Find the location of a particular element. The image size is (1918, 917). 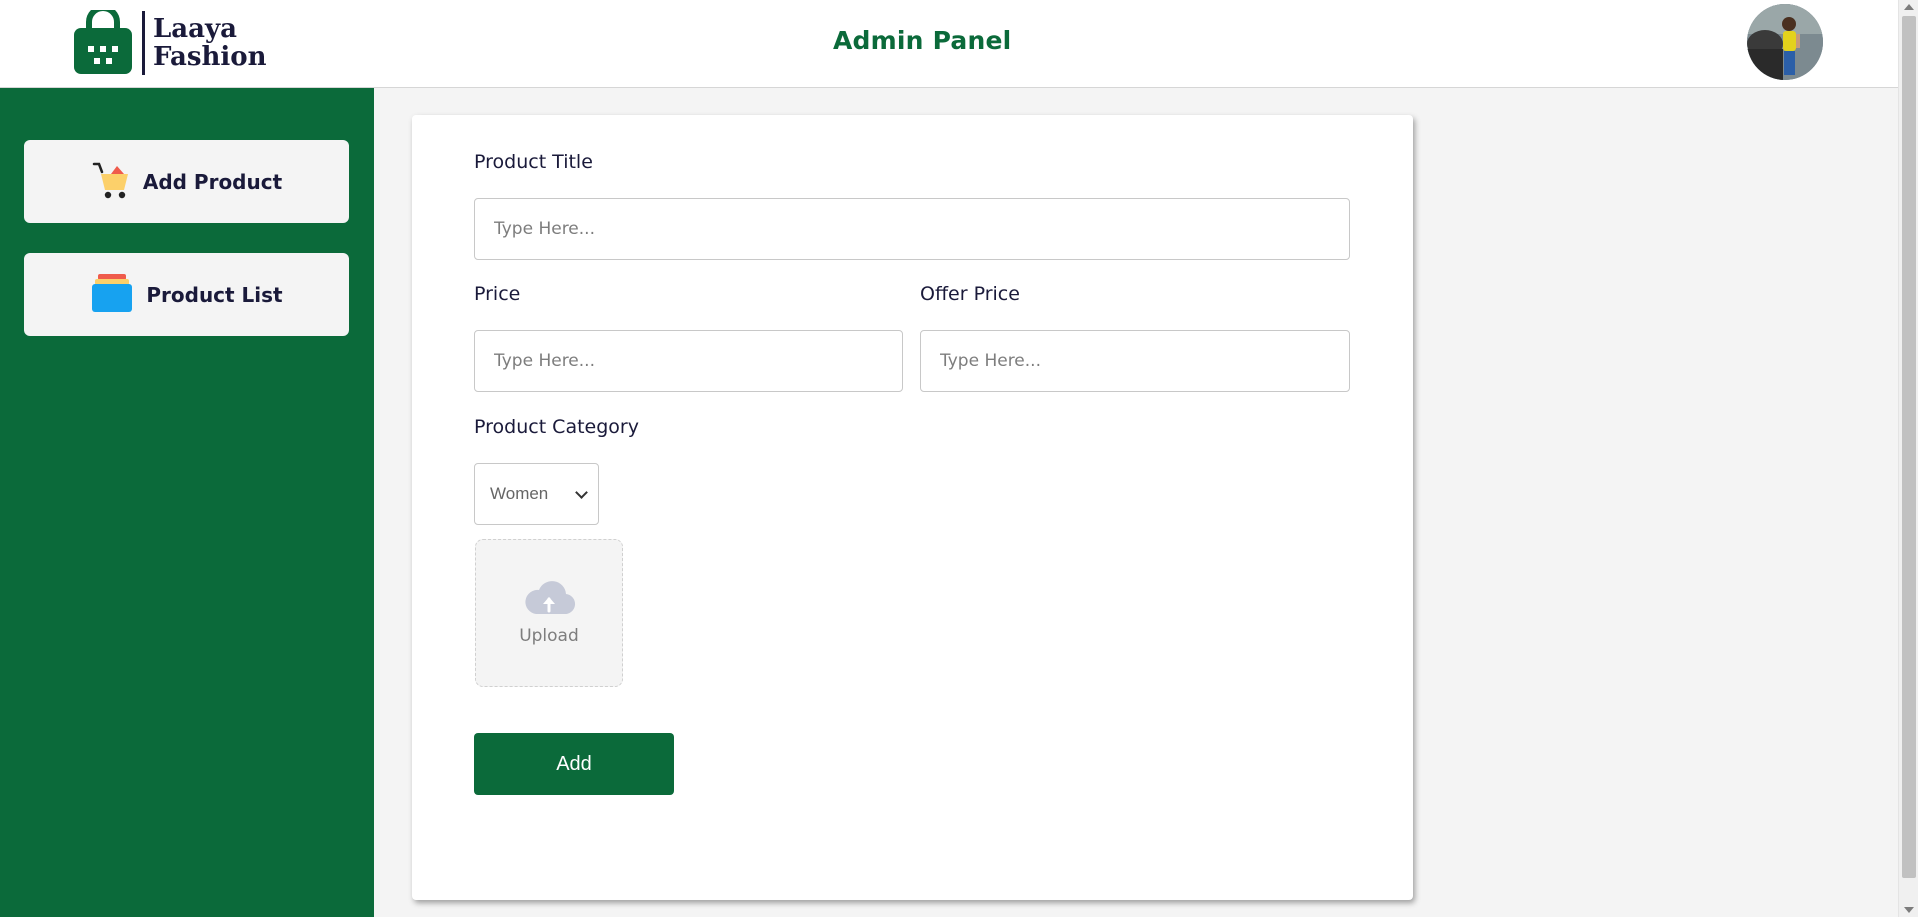

scroll-down-arrow-icon is located at coordinates (1909, 910).